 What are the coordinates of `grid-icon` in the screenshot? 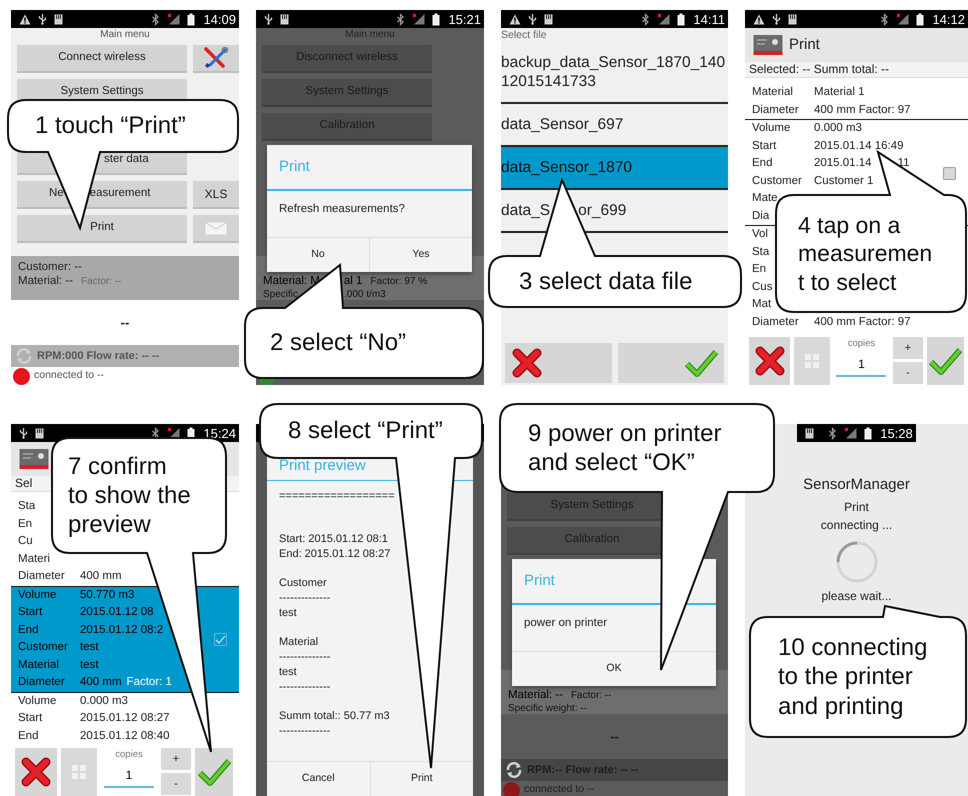 It's located at (79, 772).